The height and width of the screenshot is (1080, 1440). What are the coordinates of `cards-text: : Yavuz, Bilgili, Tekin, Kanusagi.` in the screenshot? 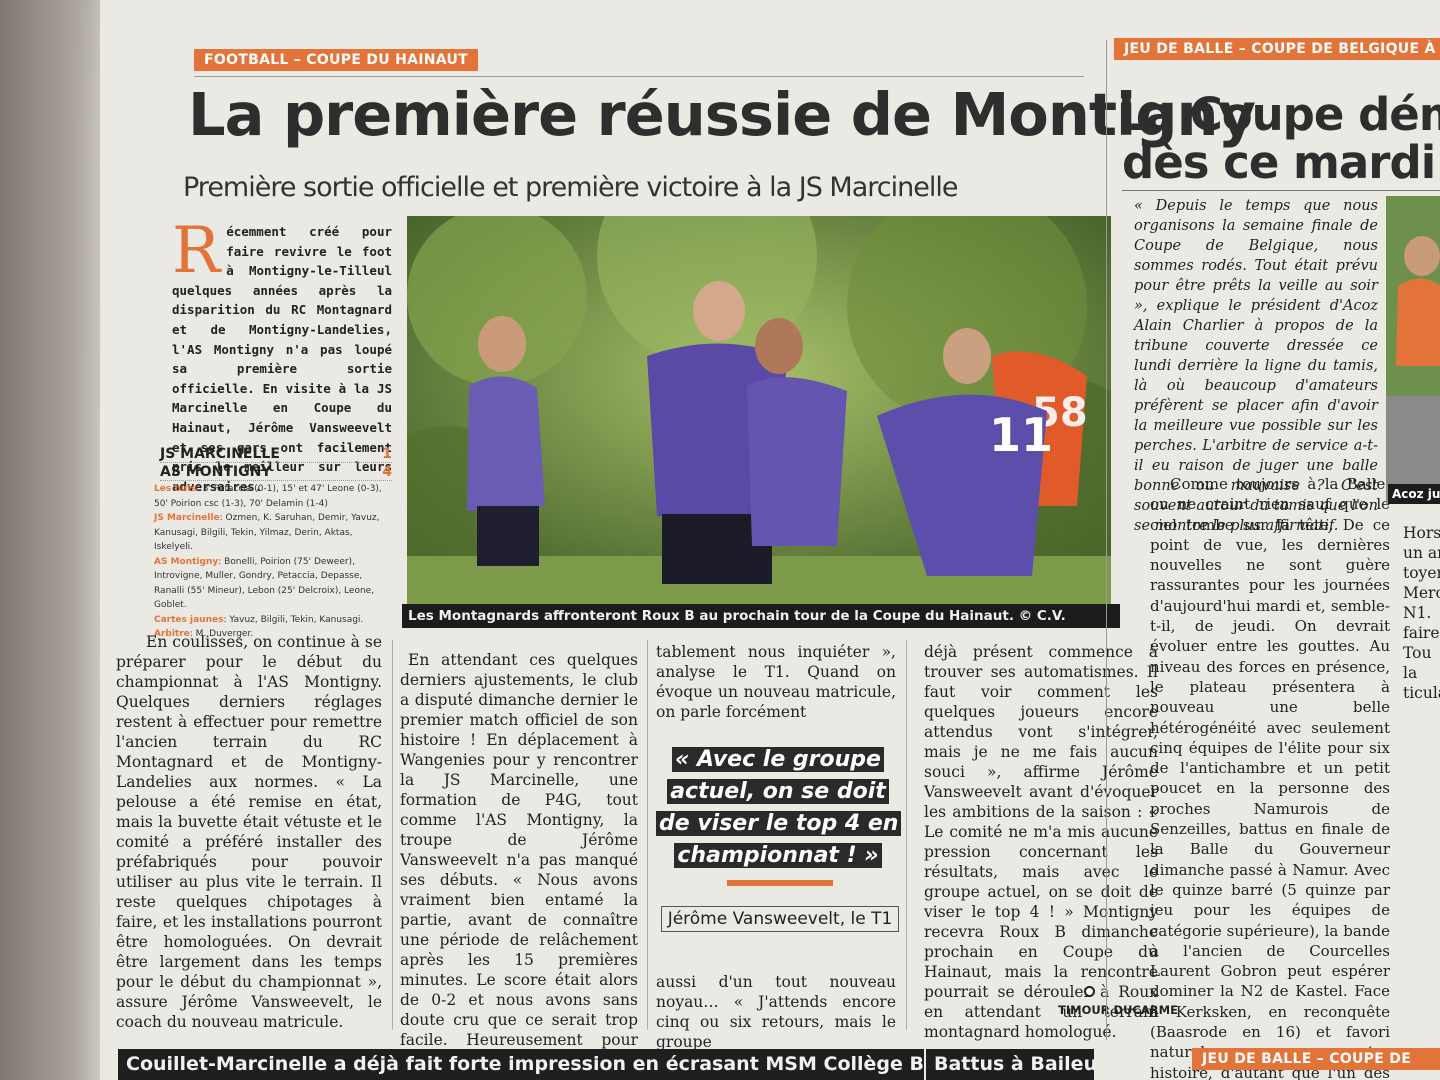 It's located at (293, 619).